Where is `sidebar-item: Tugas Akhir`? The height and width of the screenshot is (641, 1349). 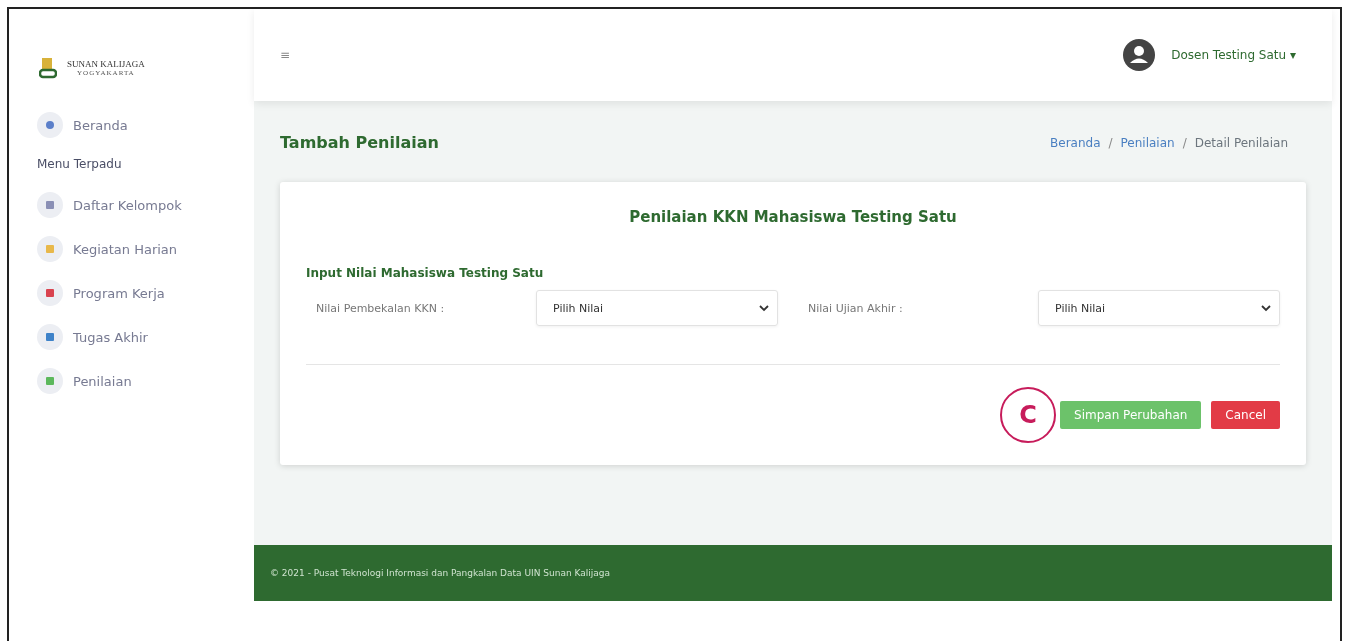
sidebar-item: Tugas Akhir is located at coordinates (110, 337).